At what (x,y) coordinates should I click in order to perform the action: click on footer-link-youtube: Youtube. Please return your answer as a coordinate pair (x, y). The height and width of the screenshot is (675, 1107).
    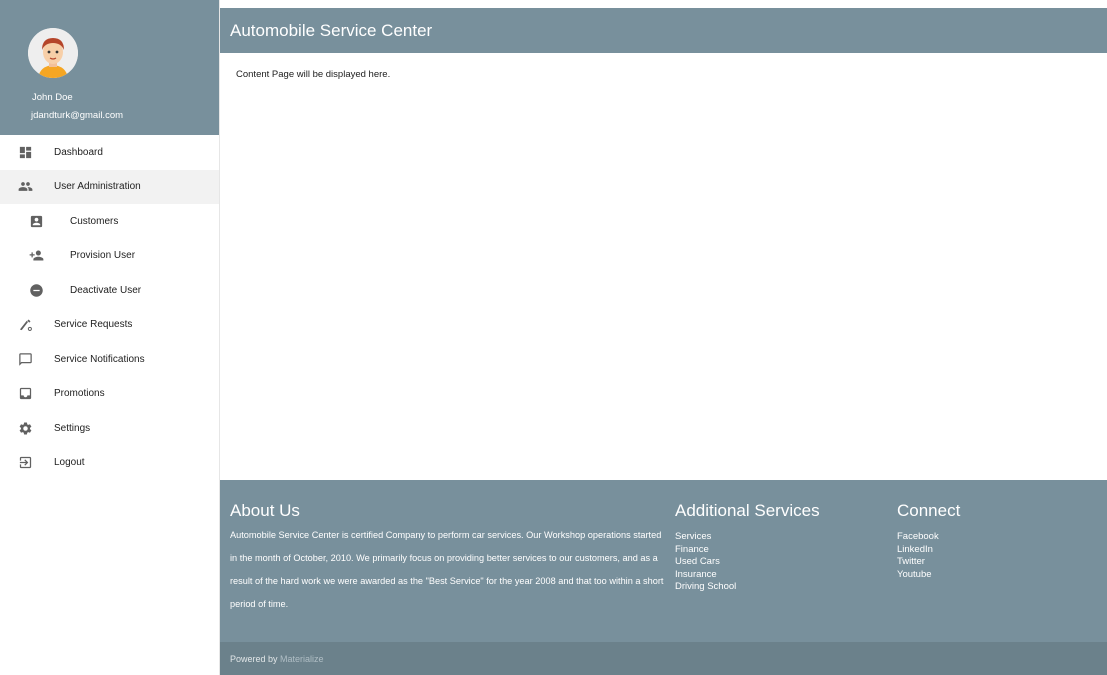
    Looking at the image, I should click on (928, 575).